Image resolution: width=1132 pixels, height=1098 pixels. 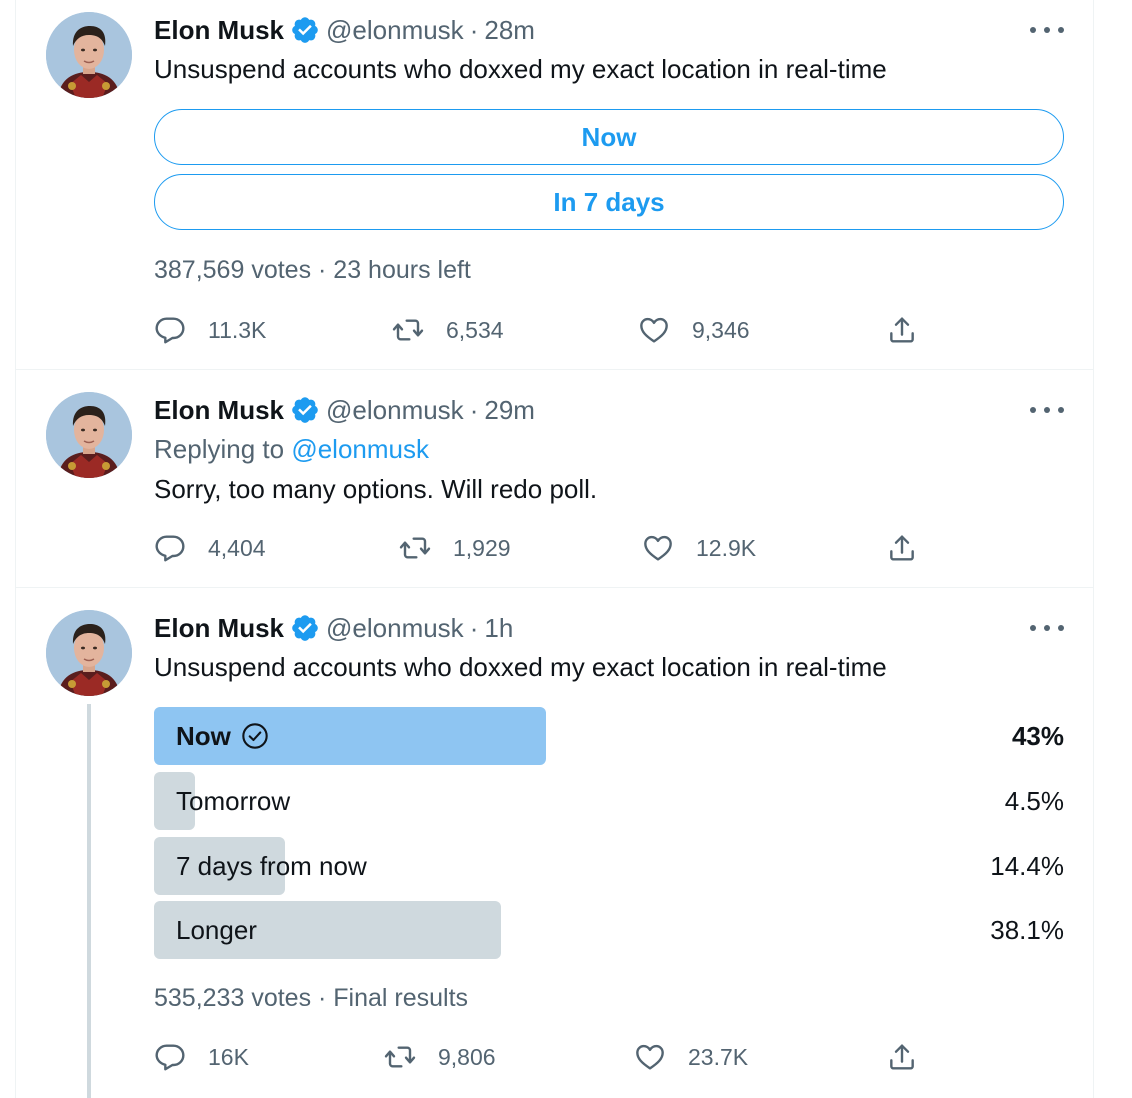 I want to click on reply-count: 11.3K, so click(x=237, y=329).